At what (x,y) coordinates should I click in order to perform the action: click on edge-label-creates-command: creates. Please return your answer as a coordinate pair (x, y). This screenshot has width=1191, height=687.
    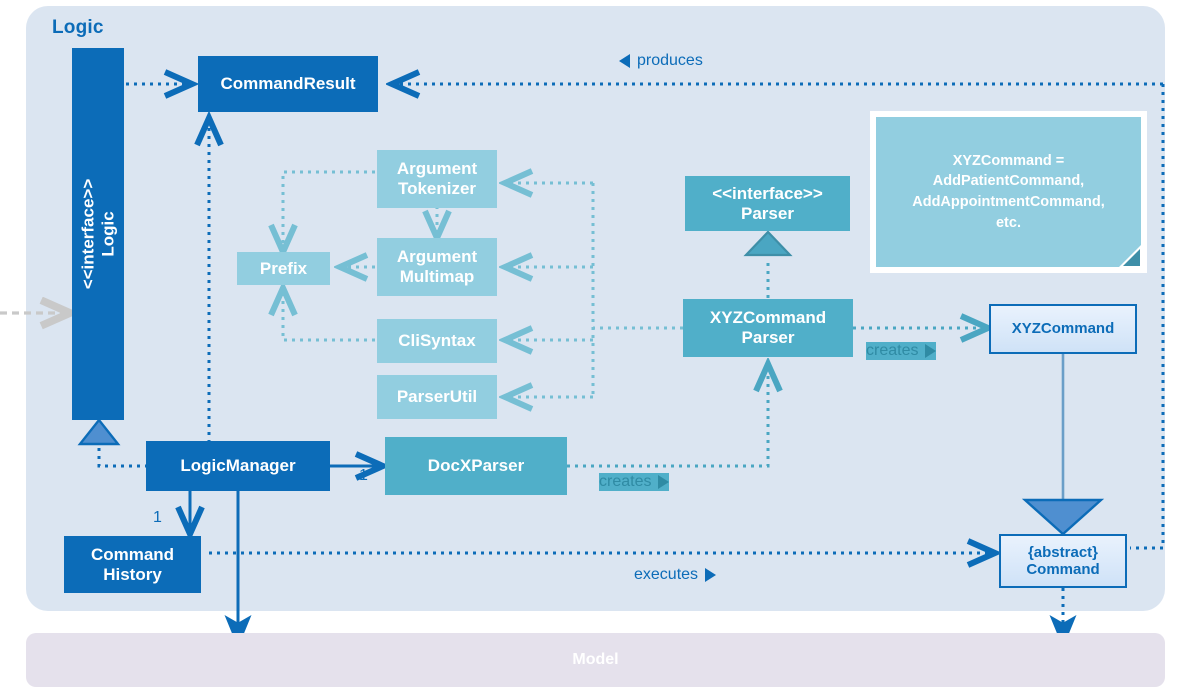
    Looking at the image, I should click on (901, 351).